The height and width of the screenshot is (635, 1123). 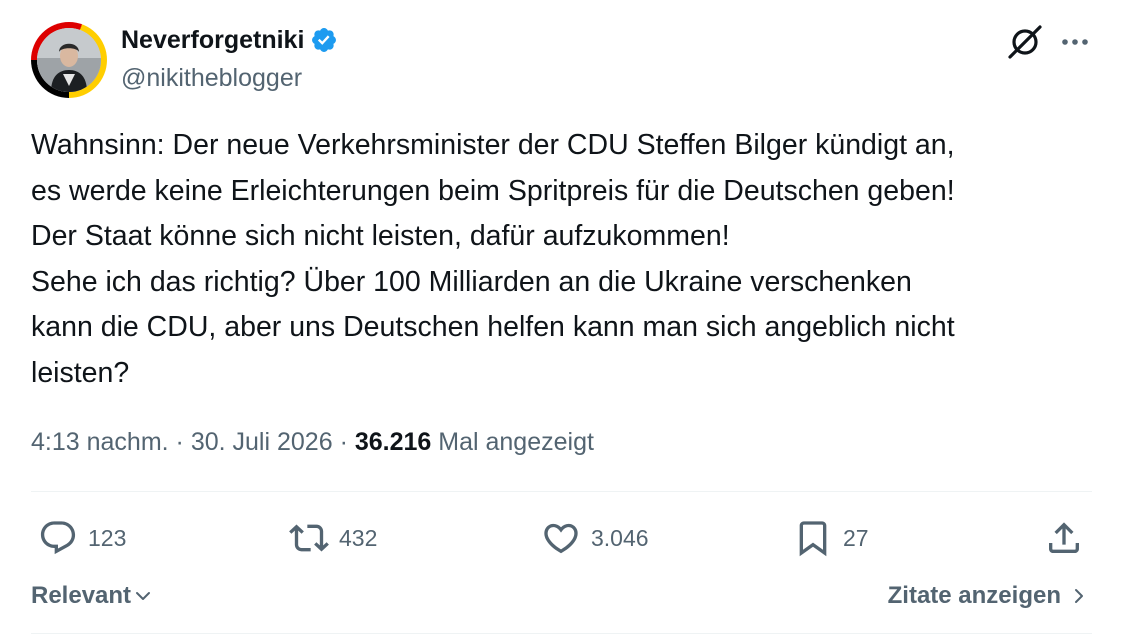 I want to click on tweet-text-line: leisten?, so click(x=80, y=372).